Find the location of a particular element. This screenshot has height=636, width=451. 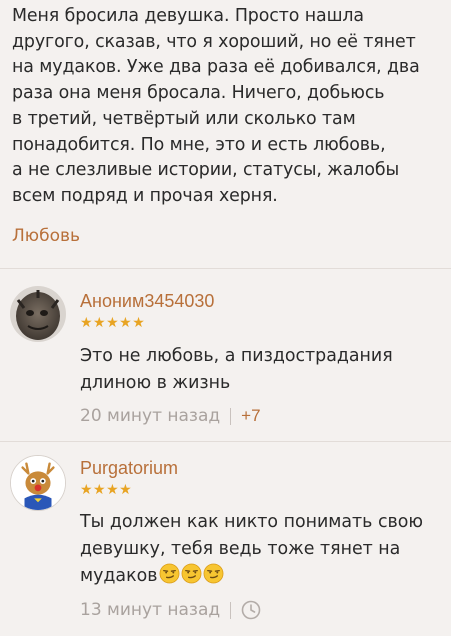

comment-time: 13 минут назад is located at coordinates (150, 610).